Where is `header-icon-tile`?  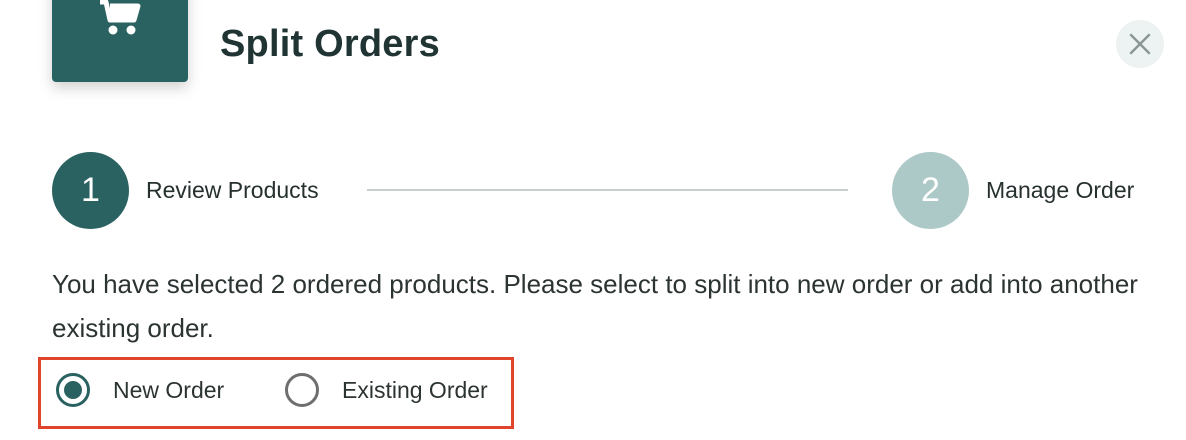
header-icon-tile is located at coordinates (120, 41).